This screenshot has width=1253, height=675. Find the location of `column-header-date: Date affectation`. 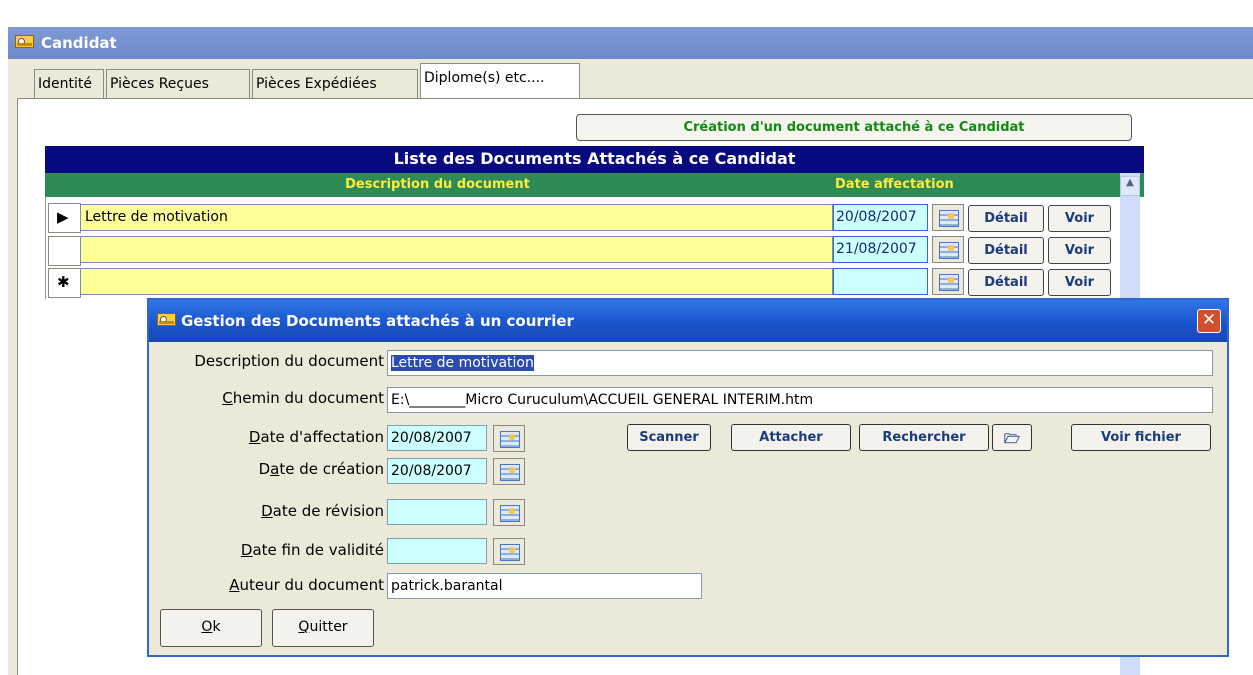

column-header-date: Date affectation is located at coordinates (894, 184).